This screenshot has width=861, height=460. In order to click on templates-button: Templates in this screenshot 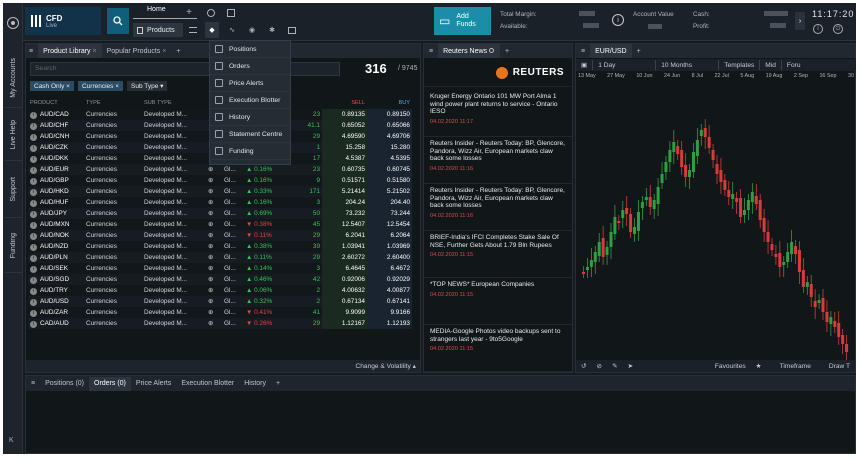, I will do `click(739, 65)`.